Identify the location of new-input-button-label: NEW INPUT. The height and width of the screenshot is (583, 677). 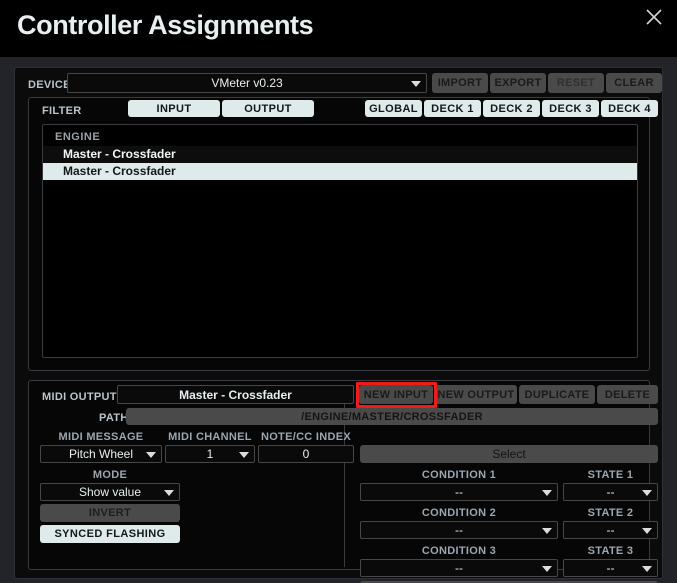
(396, 394).